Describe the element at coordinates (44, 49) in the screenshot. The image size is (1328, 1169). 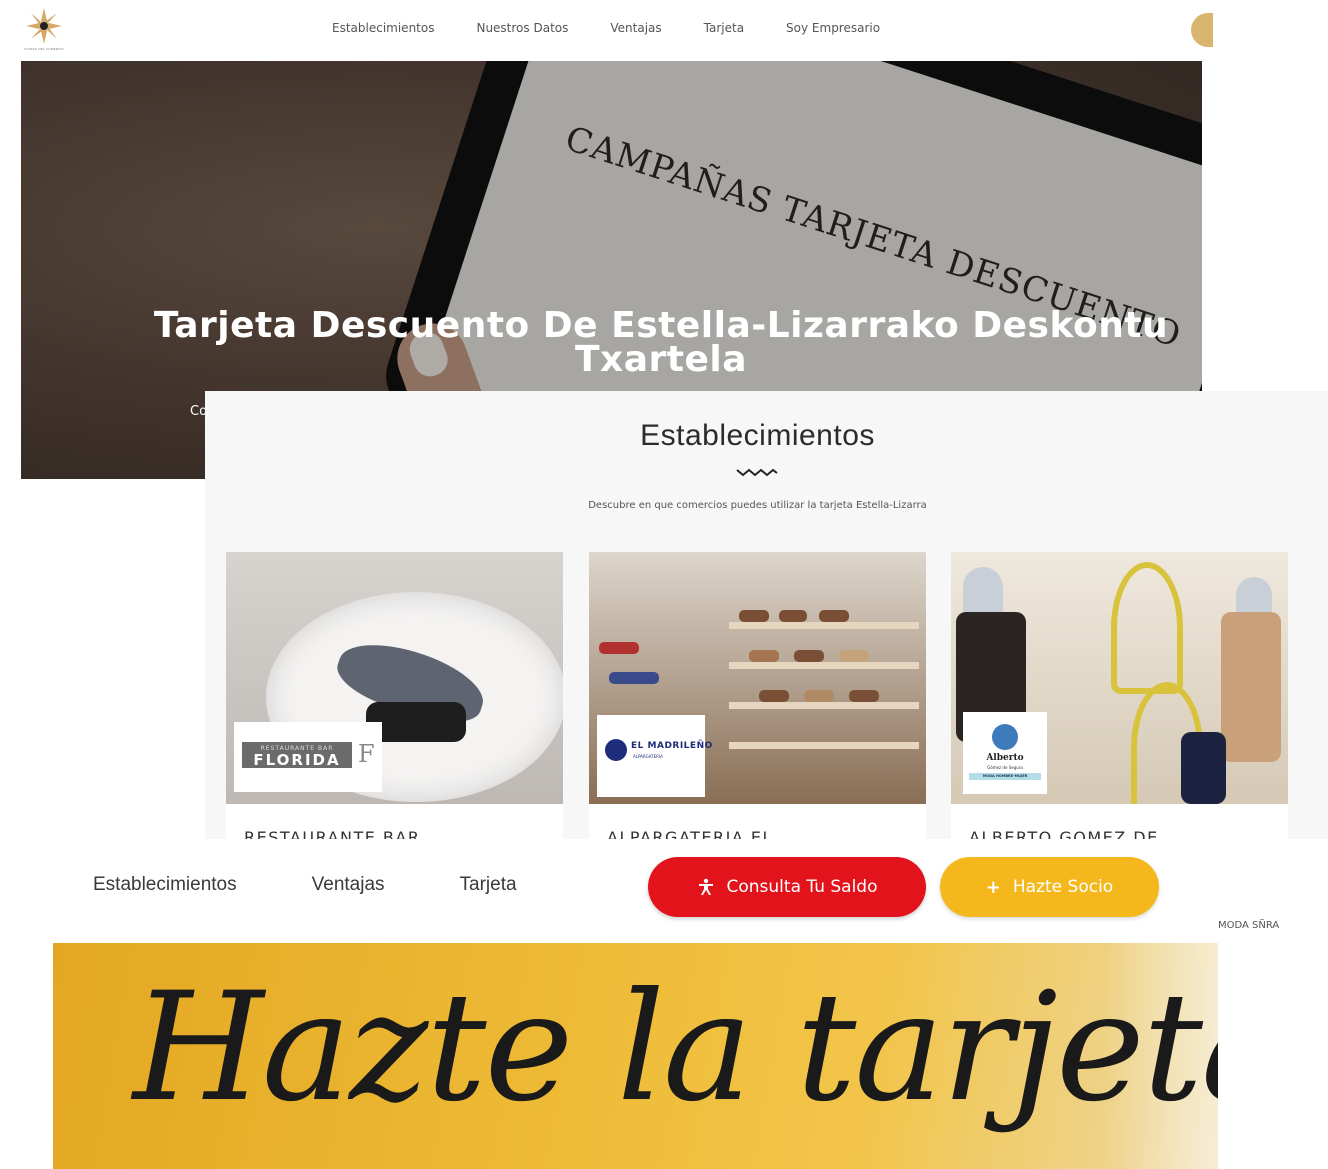
I see `logo-caption: CIUDAD DEL COMERCIO` at that location.